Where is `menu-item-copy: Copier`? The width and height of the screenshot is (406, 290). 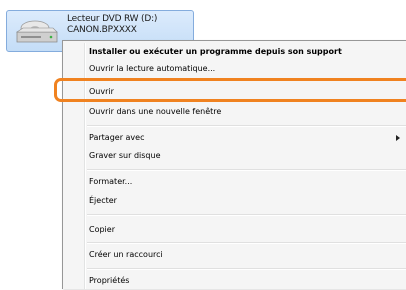
menu-item-copy: Copier is located at coordinates (102, 230).